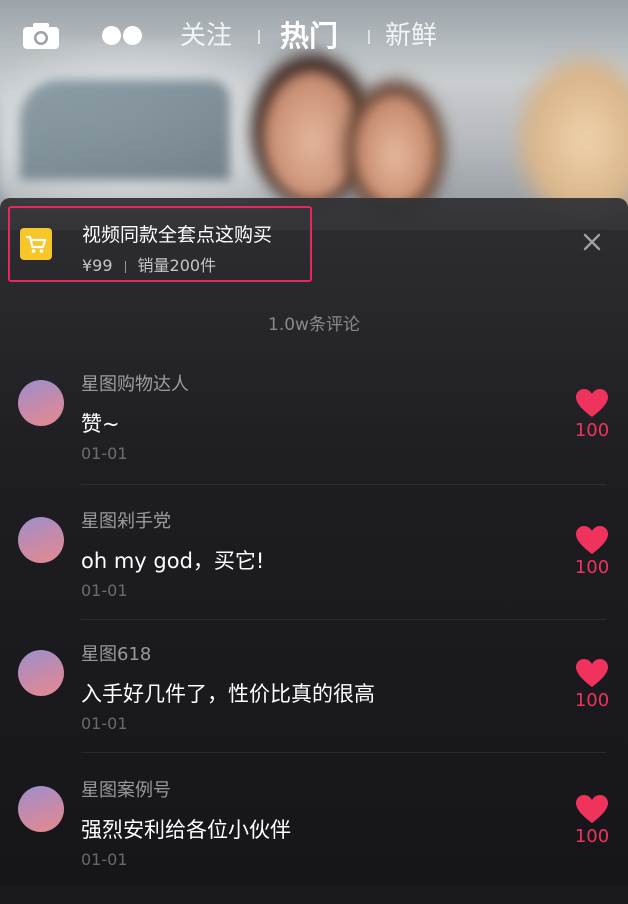 Image resolution: width=628 pixels, height=904 pixels. I want to click on product-title: 视频同款全套点这购买, so click(177, 235).